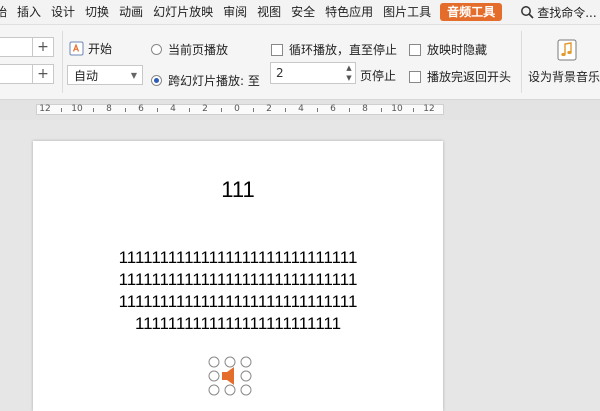 The width and height of the screenshot is (600, 411). I want to click on start-option: 开始, so click(90, 48).